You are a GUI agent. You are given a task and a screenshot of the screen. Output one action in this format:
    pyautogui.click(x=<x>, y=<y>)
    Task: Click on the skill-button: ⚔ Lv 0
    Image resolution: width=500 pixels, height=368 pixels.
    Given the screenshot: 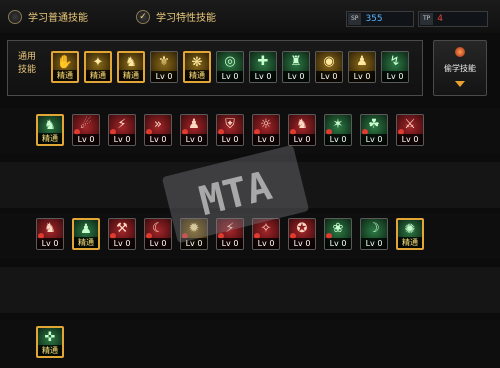 What is the action you would take?
    pyautogui.click(x=410, y=130)
    